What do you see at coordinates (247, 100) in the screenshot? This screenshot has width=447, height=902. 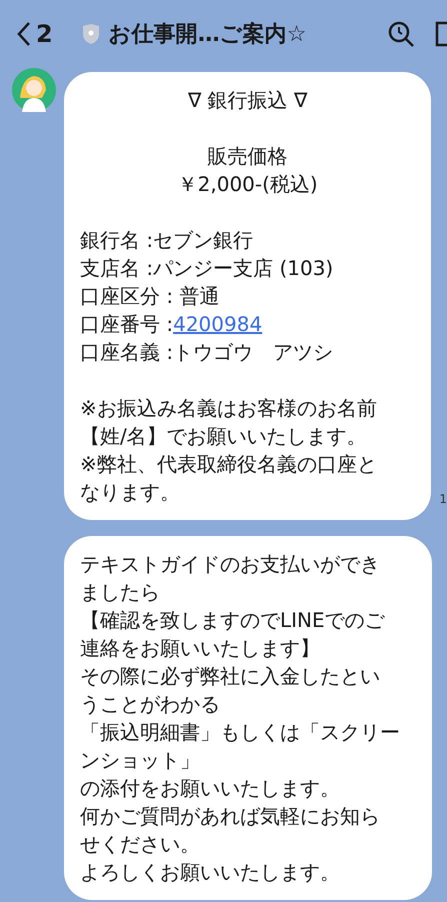 I see `message-text: ∇ 銀行振込 ∇` at bounding box center [247, 100].